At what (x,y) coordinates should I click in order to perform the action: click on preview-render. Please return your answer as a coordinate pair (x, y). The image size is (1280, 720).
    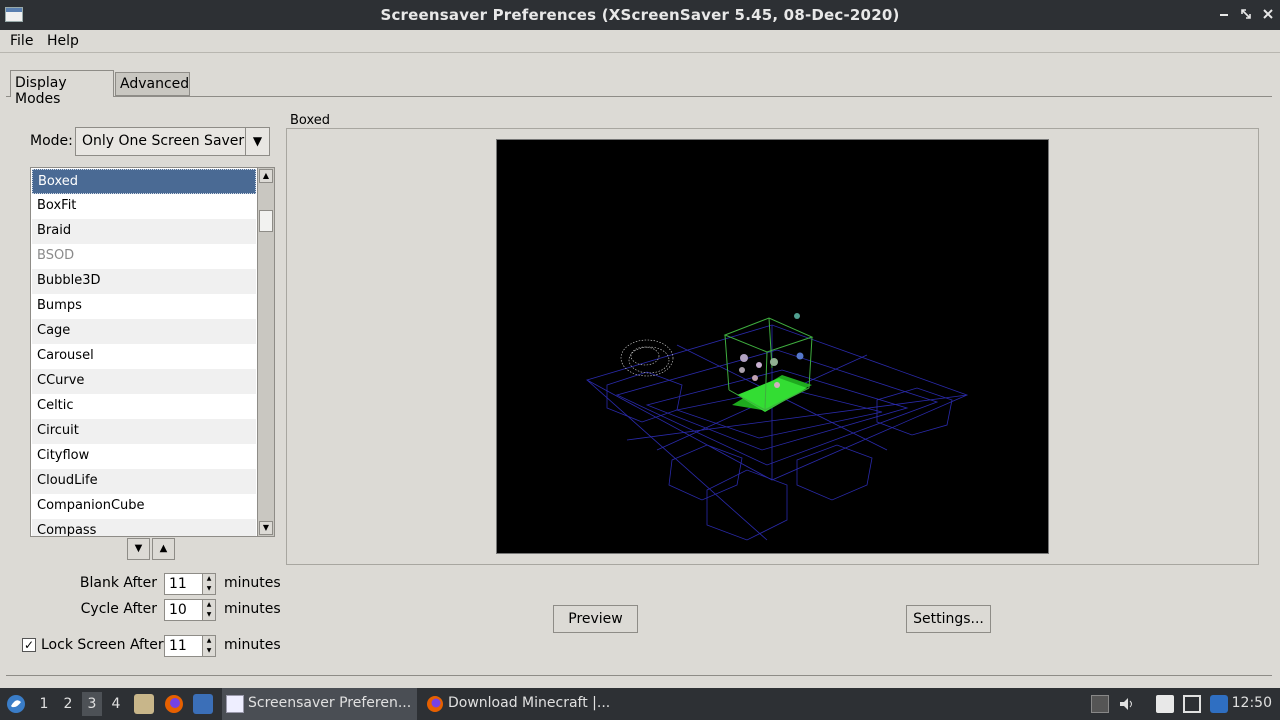
    Looking at the image, I should click on (777, 427).